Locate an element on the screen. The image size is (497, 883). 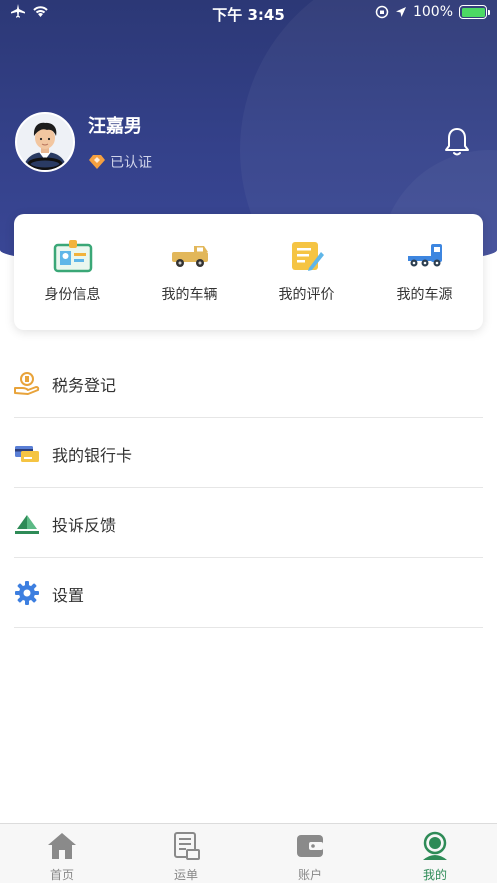
status-bar: 下午 3:45 100% is located at coordinates (248, 13).